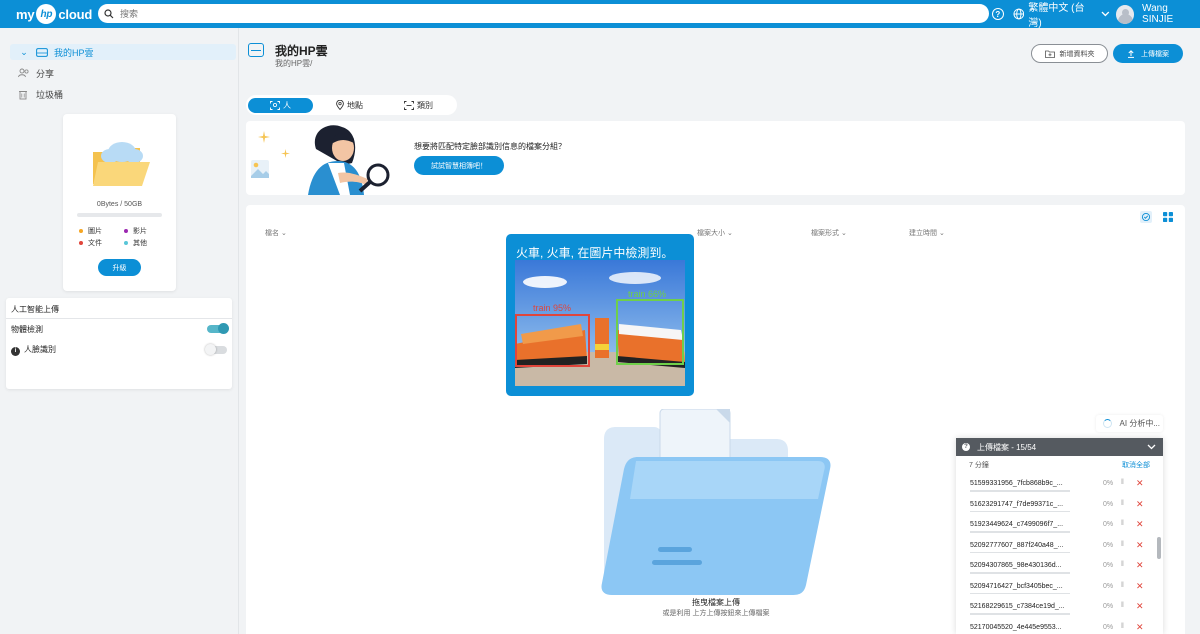  What do you see at coordinates (121, 164) in the screenshot?
I see `cloud-folder-icon` at bounding box center [121, 164].